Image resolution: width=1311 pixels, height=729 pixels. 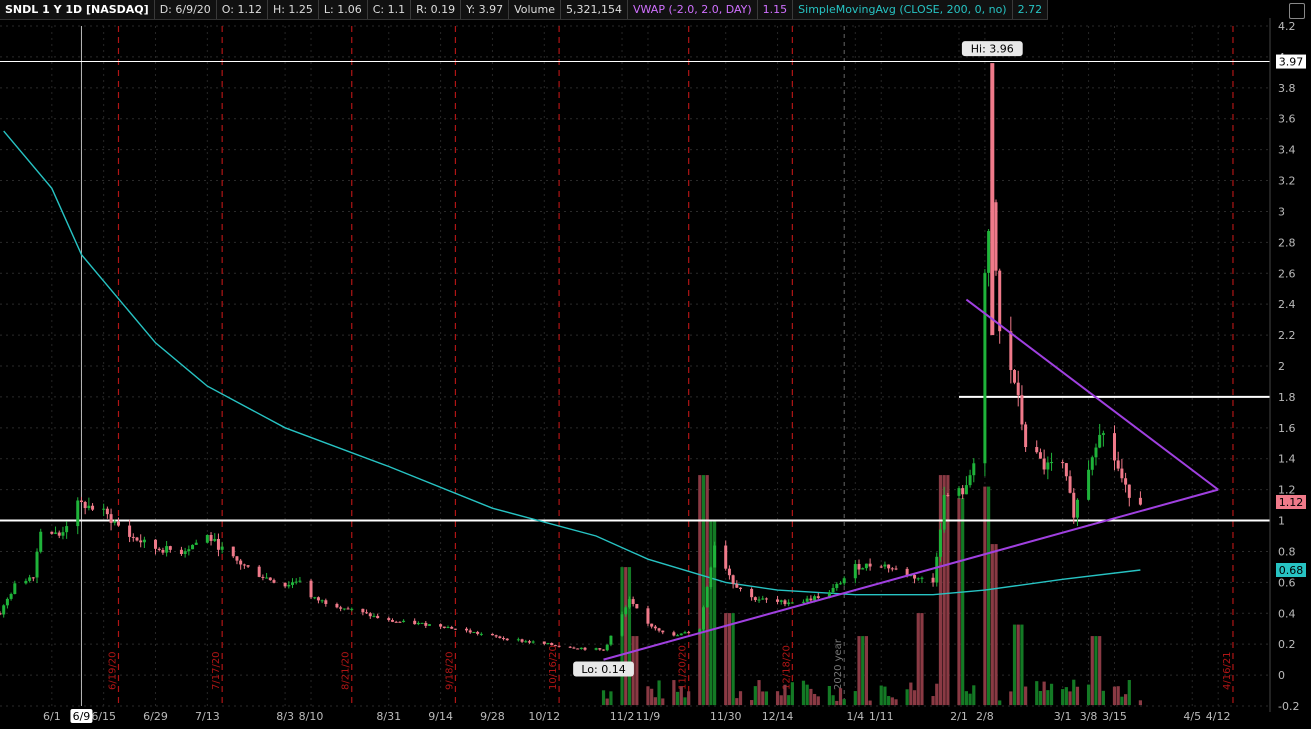 What do you see at coordinates (1281, 675) in the screenshot?
I see `y-tick-label: 0` at bounding box center [1281, 675].